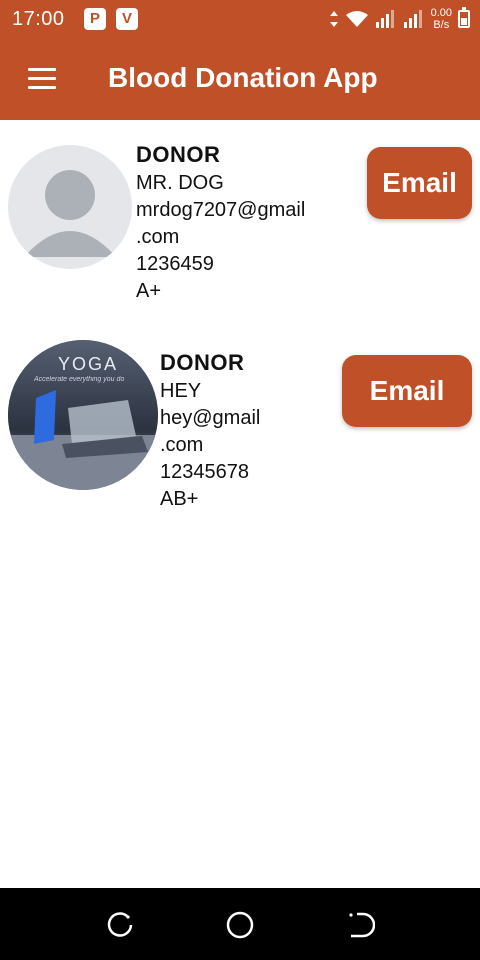  I want to click on recent-apps-icon, so click(120, 925).